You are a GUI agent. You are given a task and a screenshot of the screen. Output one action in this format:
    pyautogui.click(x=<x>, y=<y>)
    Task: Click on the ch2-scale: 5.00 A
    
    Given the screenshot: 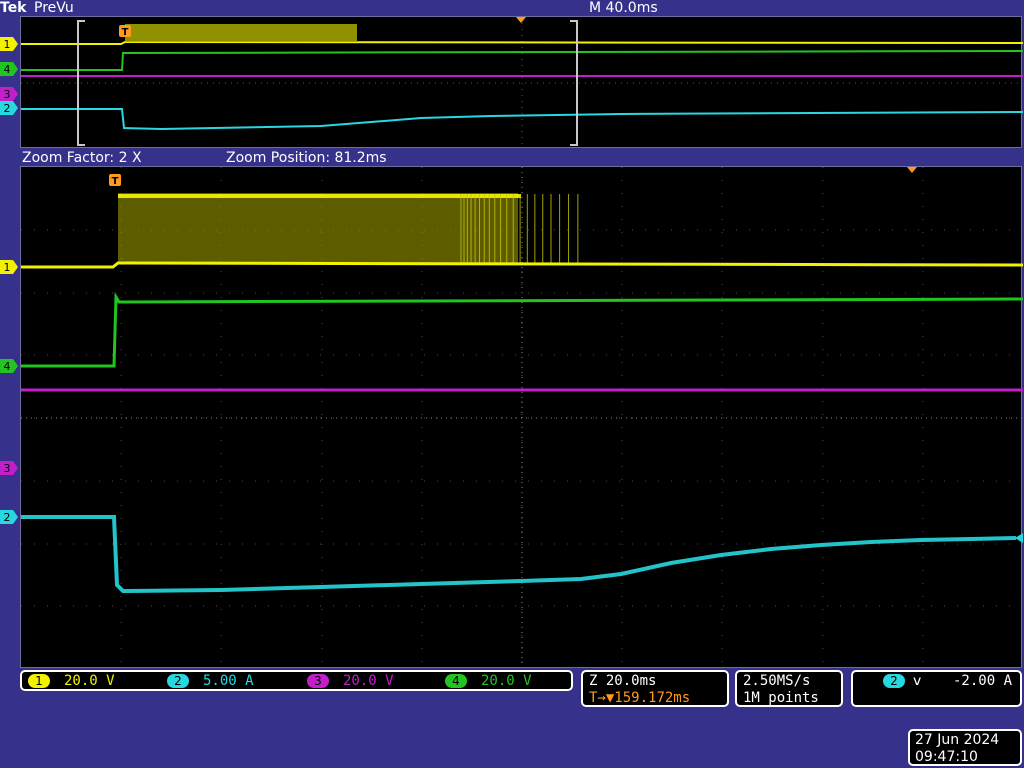 What is the action you would take?
    pyautogui.click(x=228, y=681)
    